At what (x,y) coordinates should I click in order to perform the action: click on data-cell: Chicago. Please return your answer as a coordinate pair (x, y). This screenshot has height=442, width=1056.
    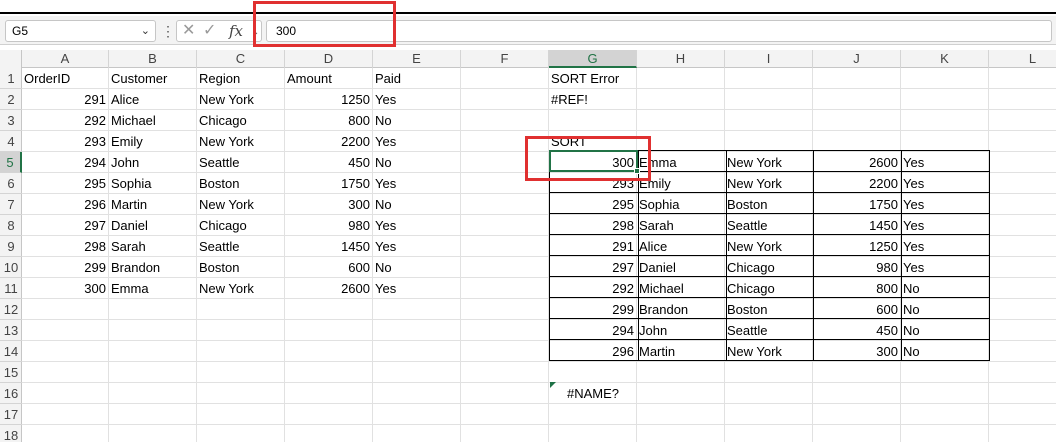
    Looking at the image, I should click on (241, 120).